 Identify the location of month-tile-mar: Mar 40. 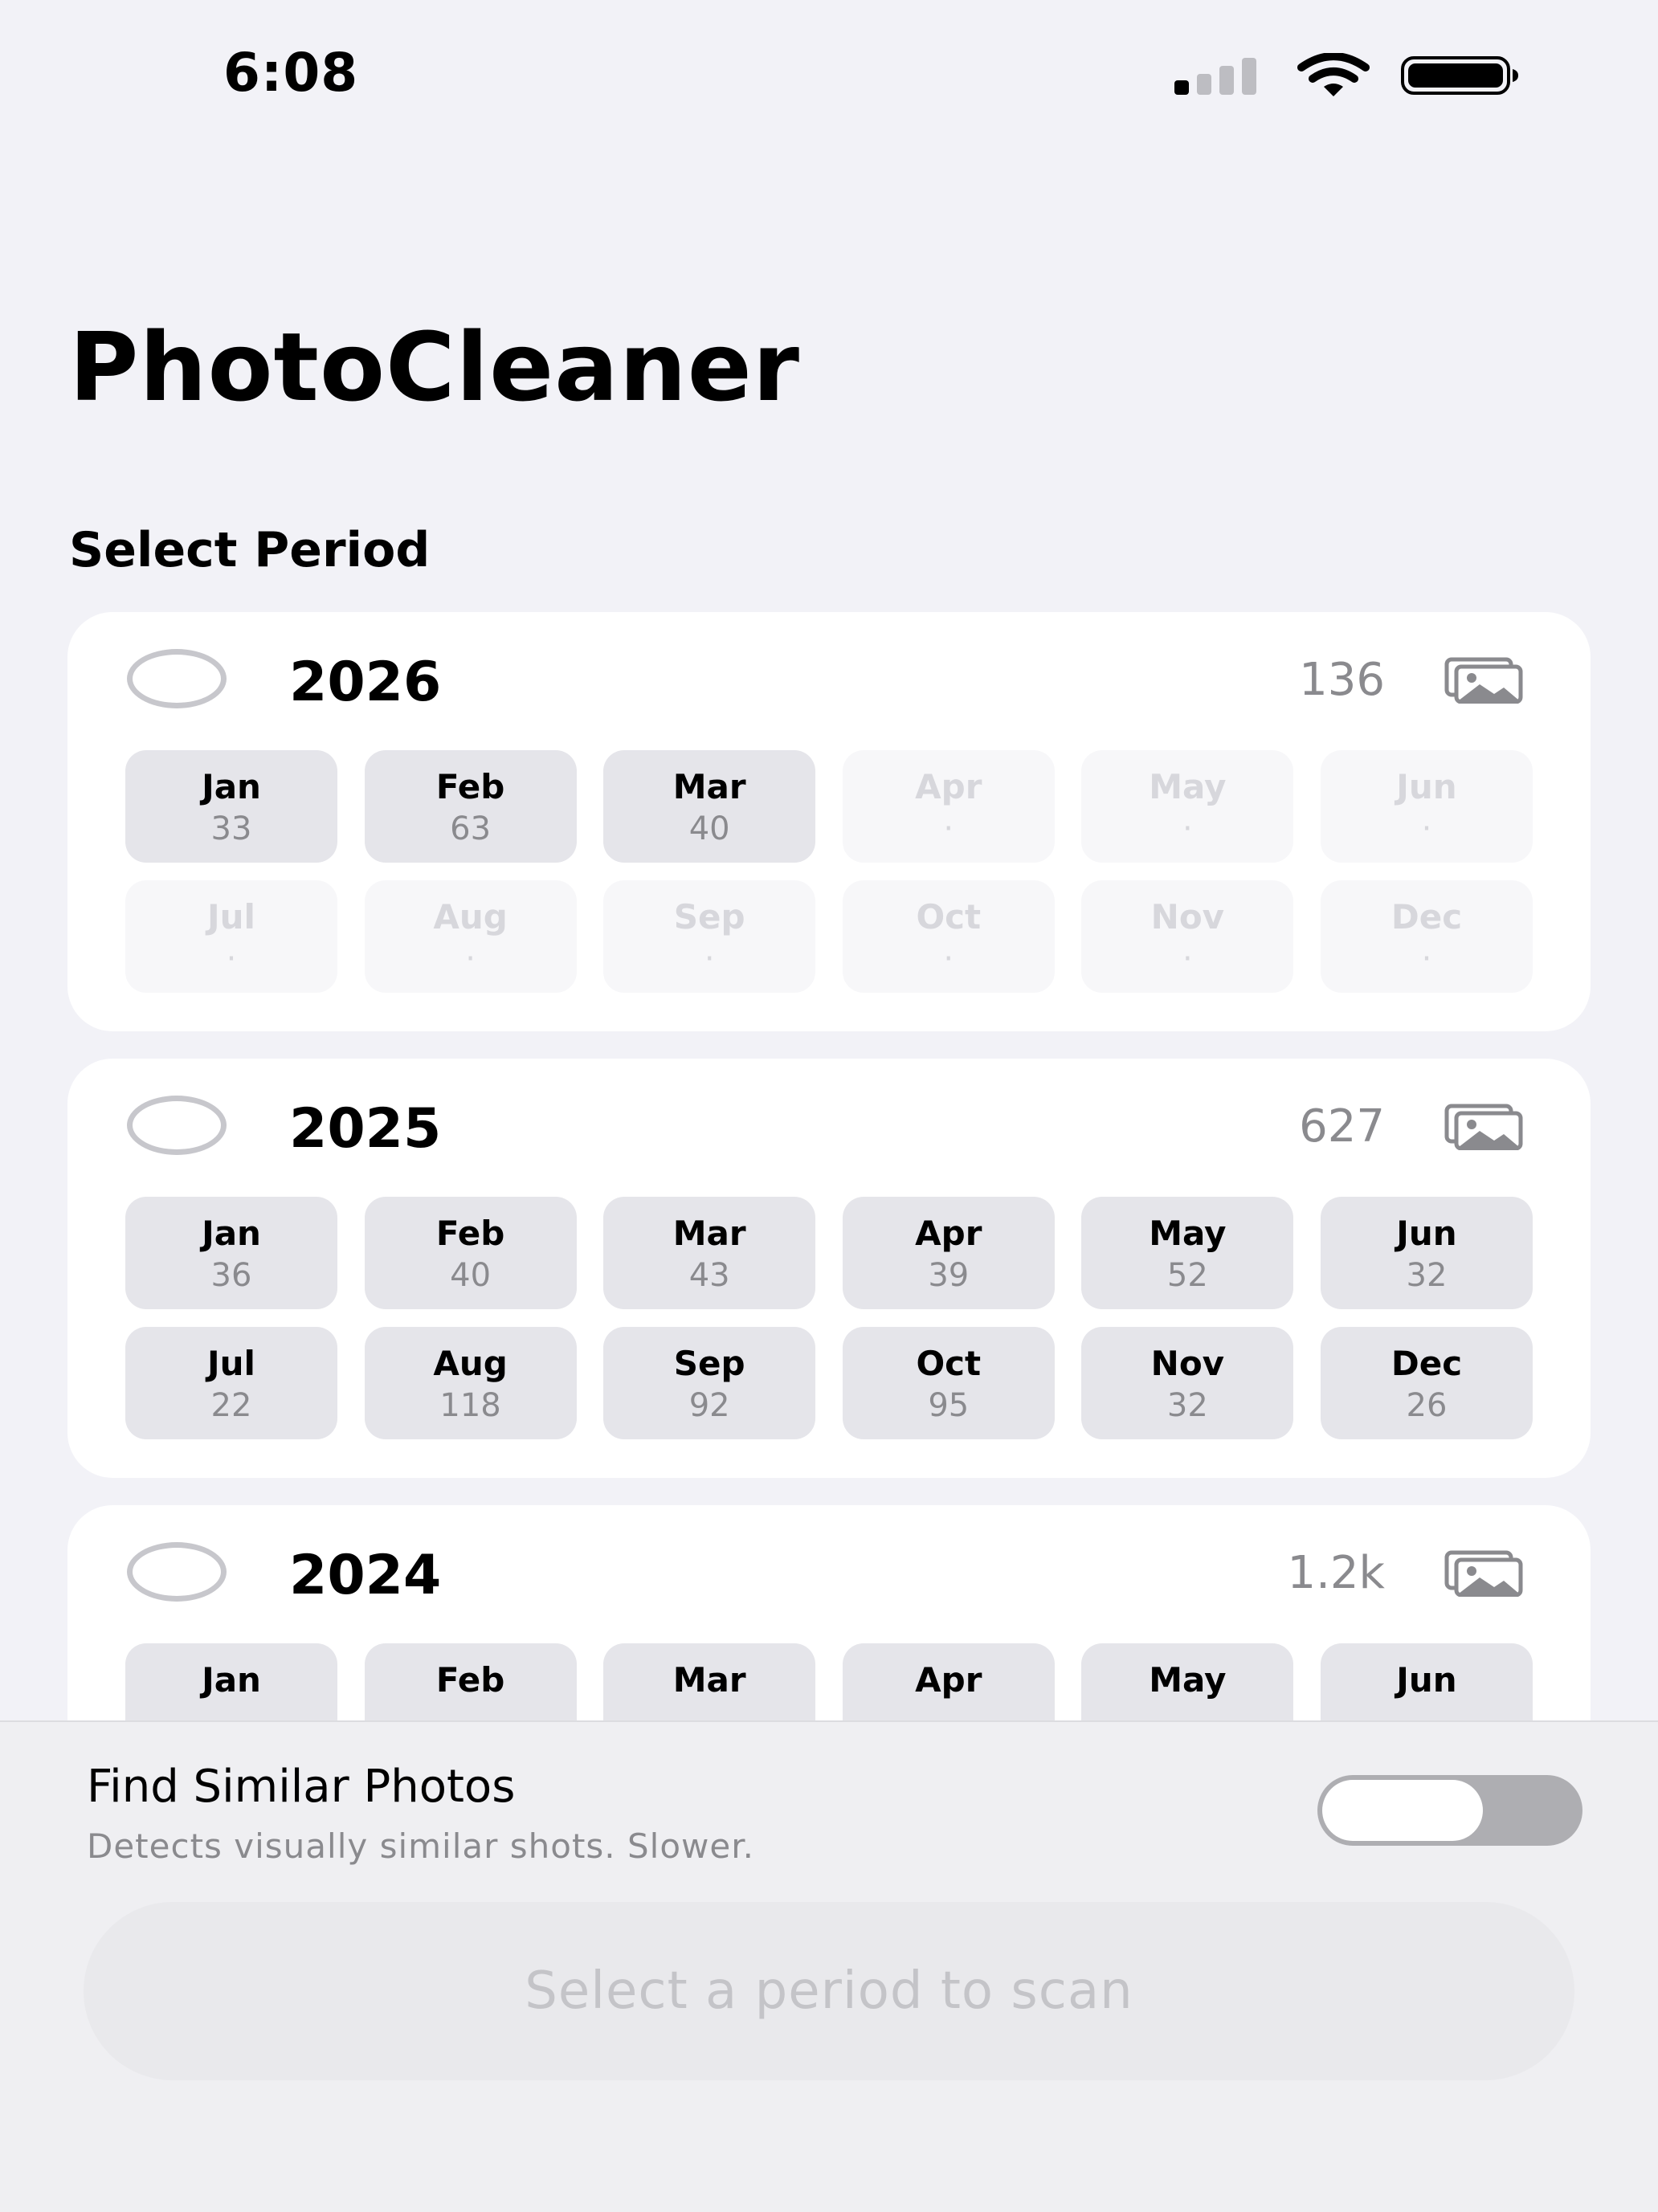
(709, 806).